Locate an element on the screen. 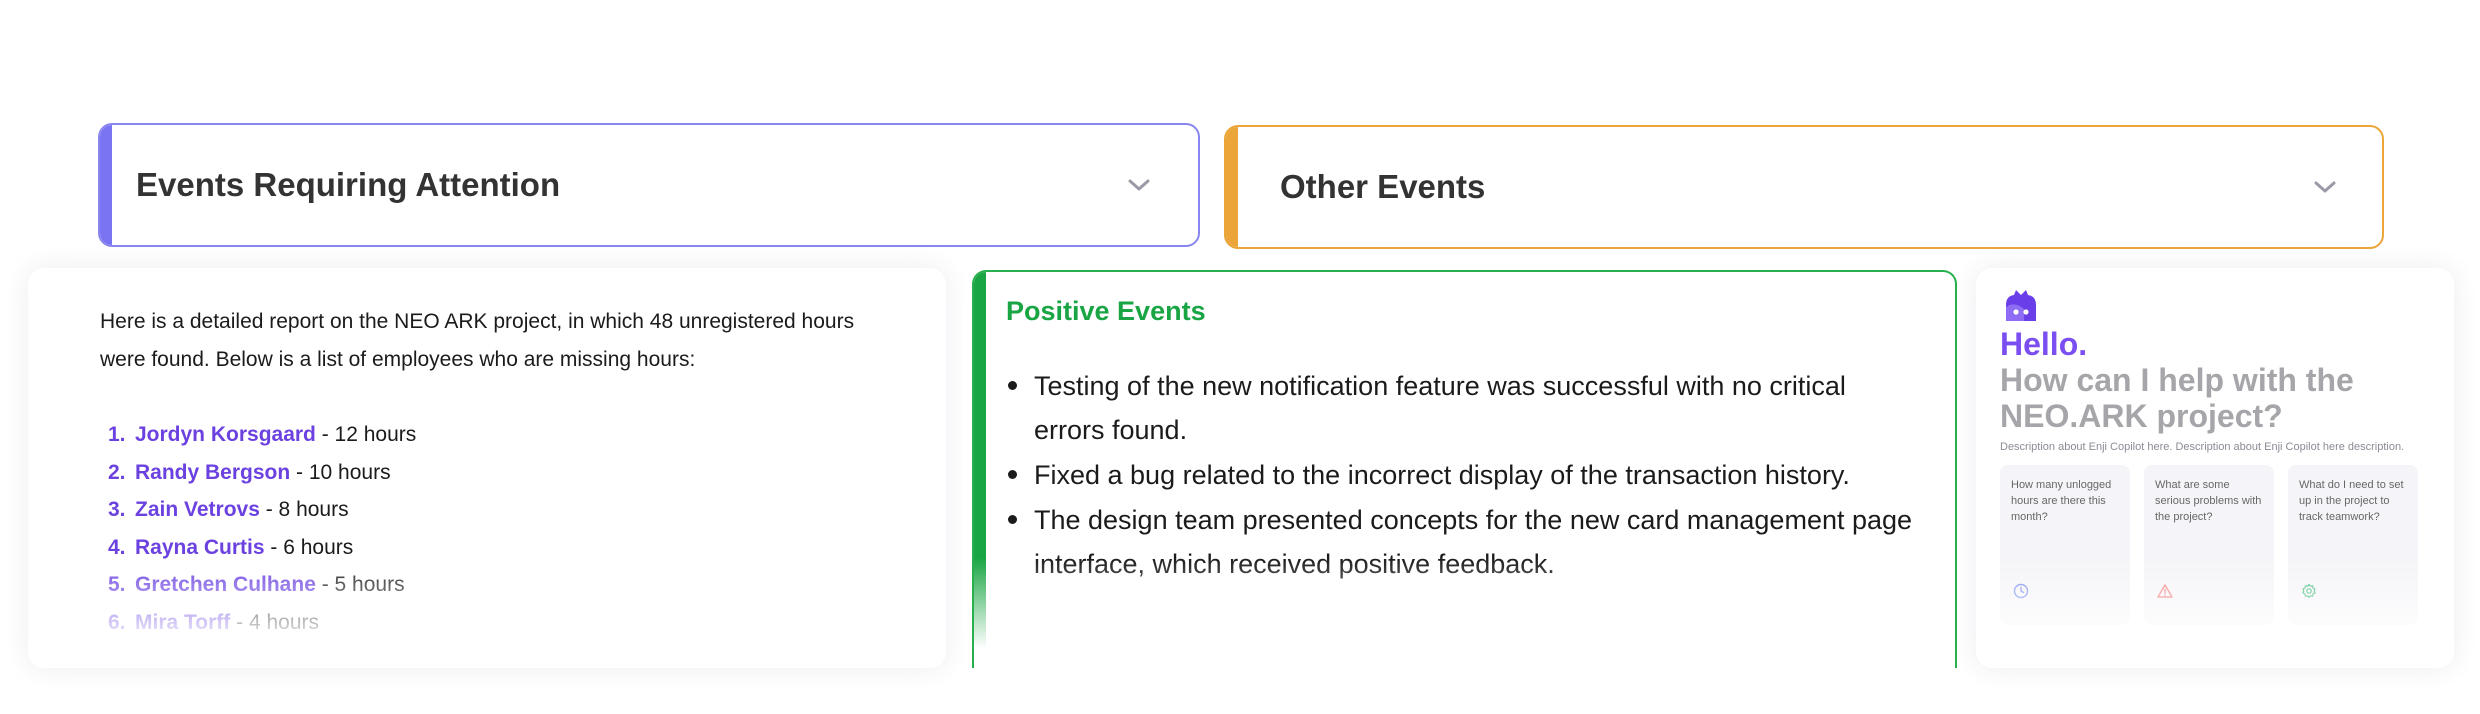 The width and height of the screenshot is (2480, 714). employee-hours: - 4 hours is located at coordinates (274, 622).